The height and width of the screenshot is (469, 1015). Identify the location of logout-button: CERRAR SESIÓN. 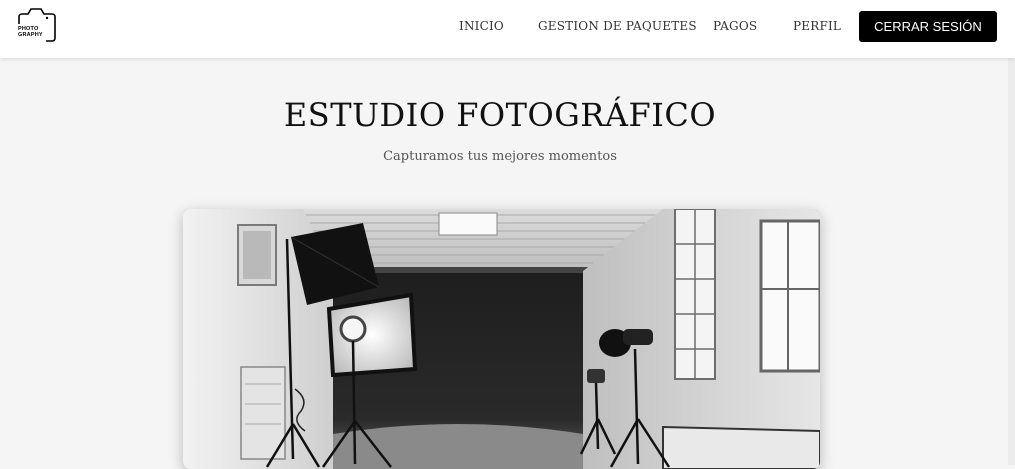
(928, 26).